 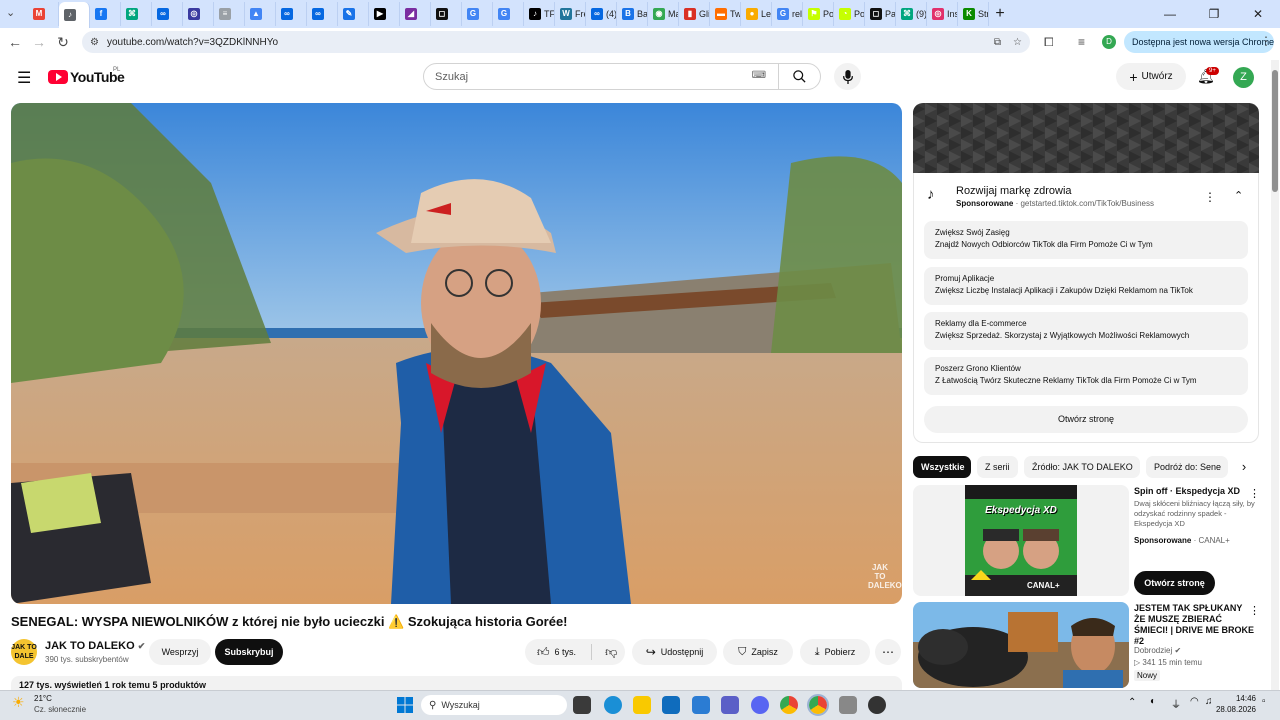 What do you see at coordinates (835, 652) in the screenshot?
I see `download-button: ⤓ Pobierz` at bounding box center [835, 652].